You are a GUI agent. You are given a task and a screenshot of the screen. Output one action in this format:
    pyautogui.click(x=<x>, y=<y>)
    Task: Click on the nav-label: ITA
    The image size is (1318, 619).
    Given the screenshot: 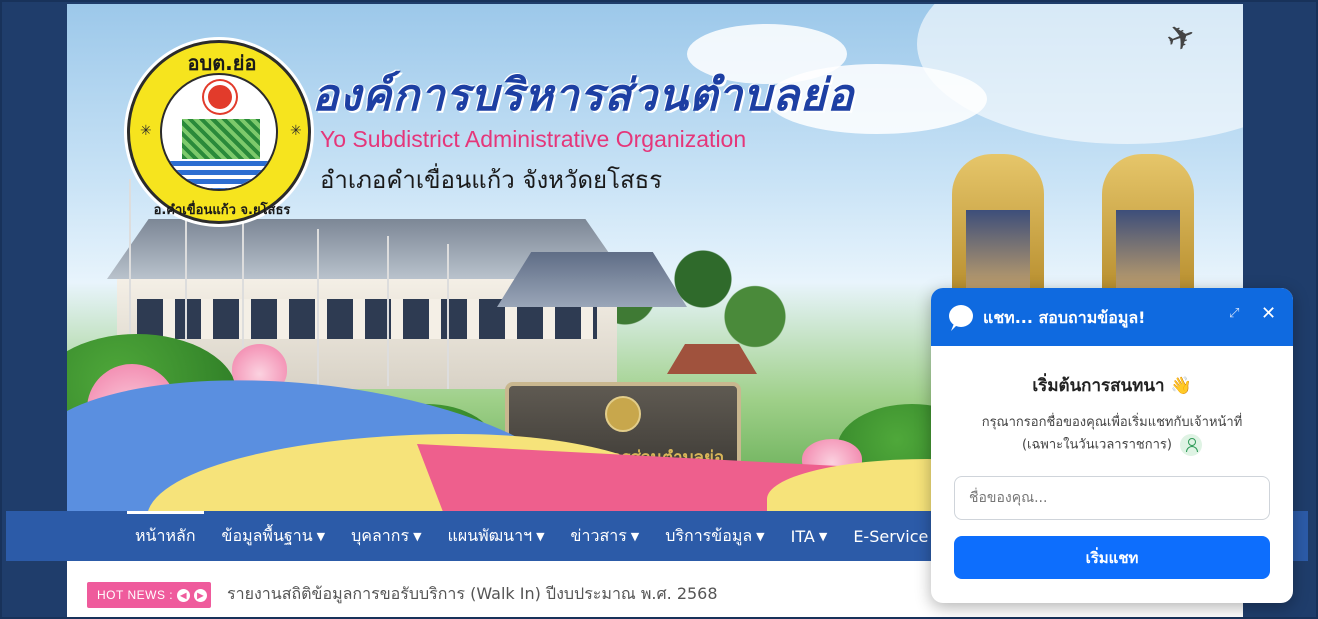 What is the action you would take?
    pyautogui.click(x=802, y=536)
    